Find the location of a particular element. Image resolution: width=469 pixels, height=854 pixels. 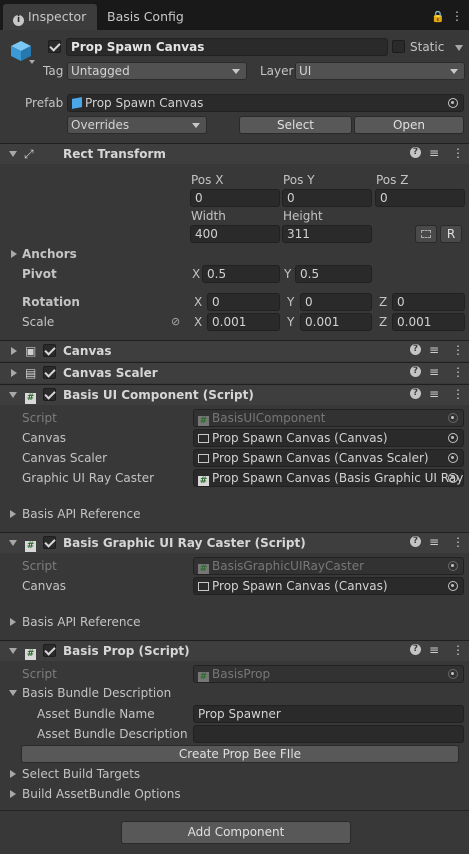

pivot-y-label: Y is located at coordinates (288, 274).